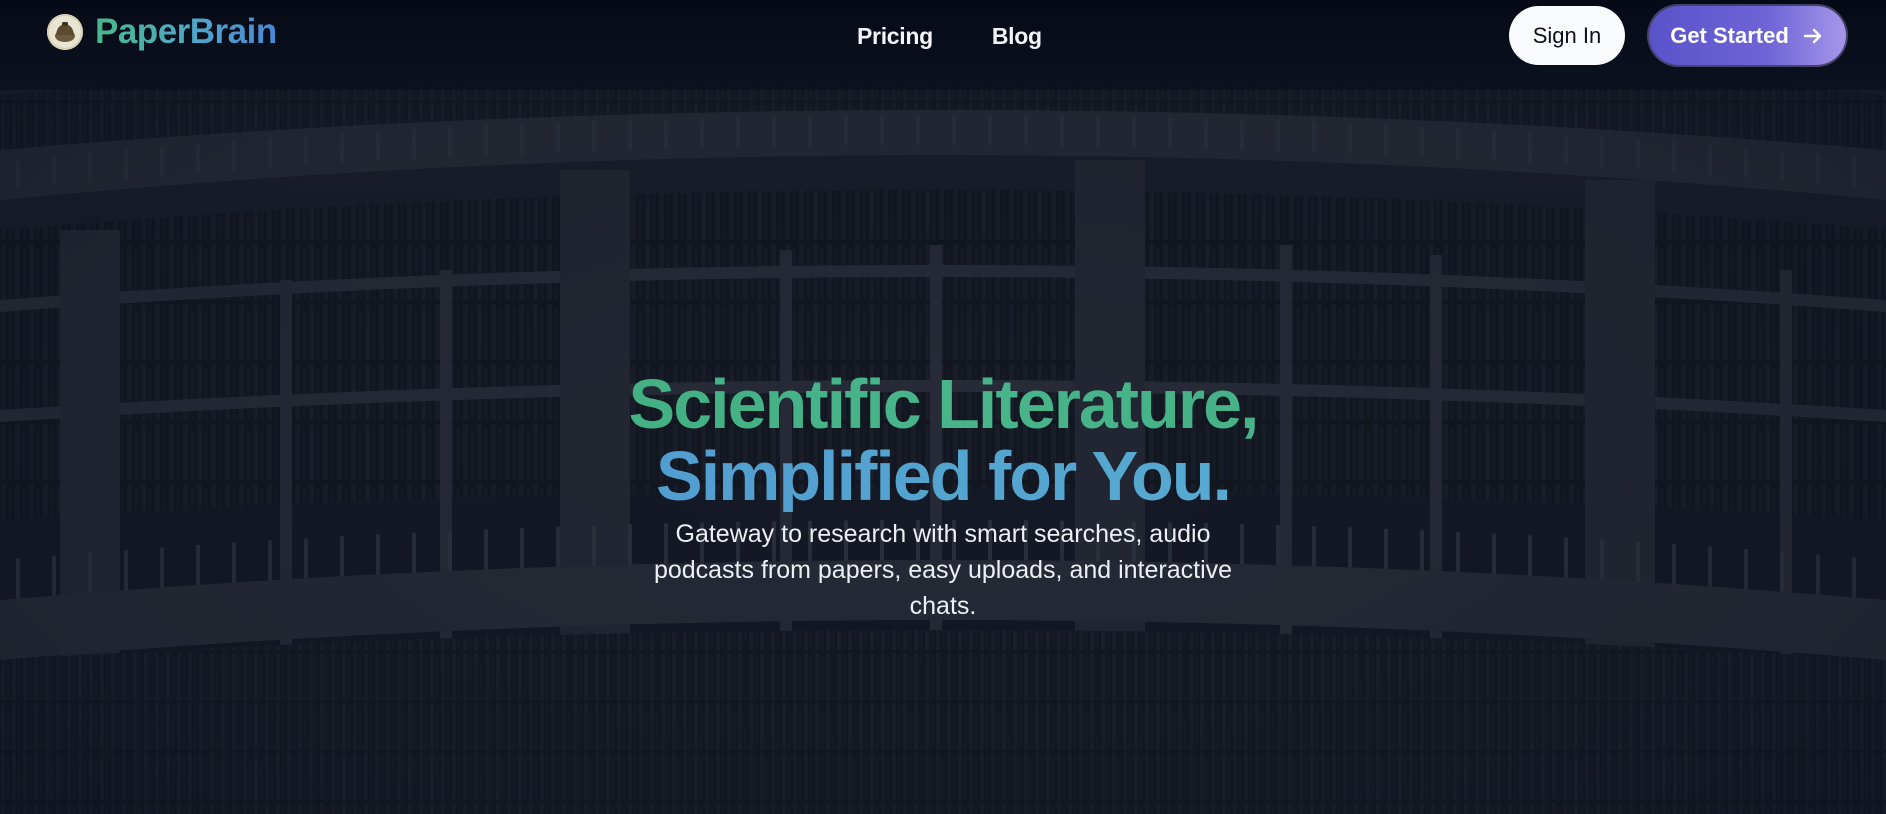 This screenshot has width=1886, height=814. I want to click on hero-title-line1: Scientific Literature,, so click(943, 404).